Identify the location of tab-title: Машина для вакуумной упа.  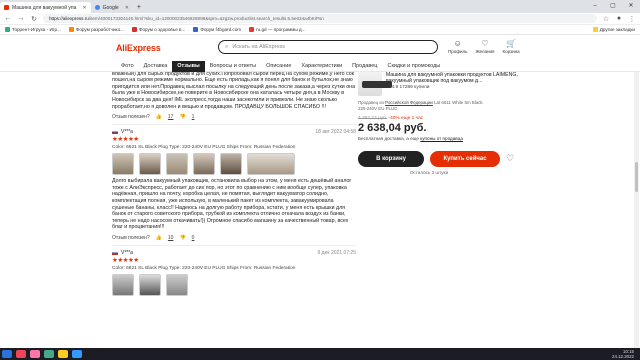
(44, 7).